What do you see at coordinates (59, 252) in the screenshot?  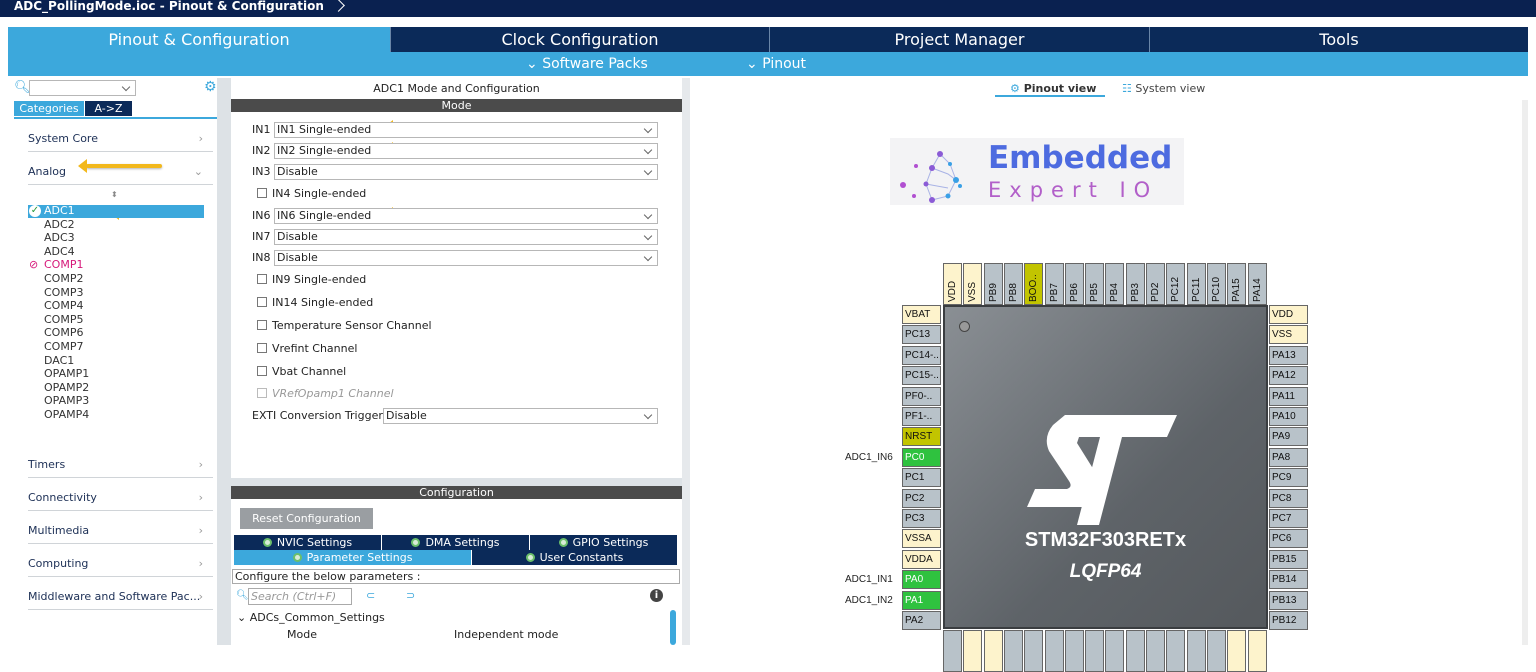 I see `analog-item-adc4: ADC4` at bounding box center [59, 252].